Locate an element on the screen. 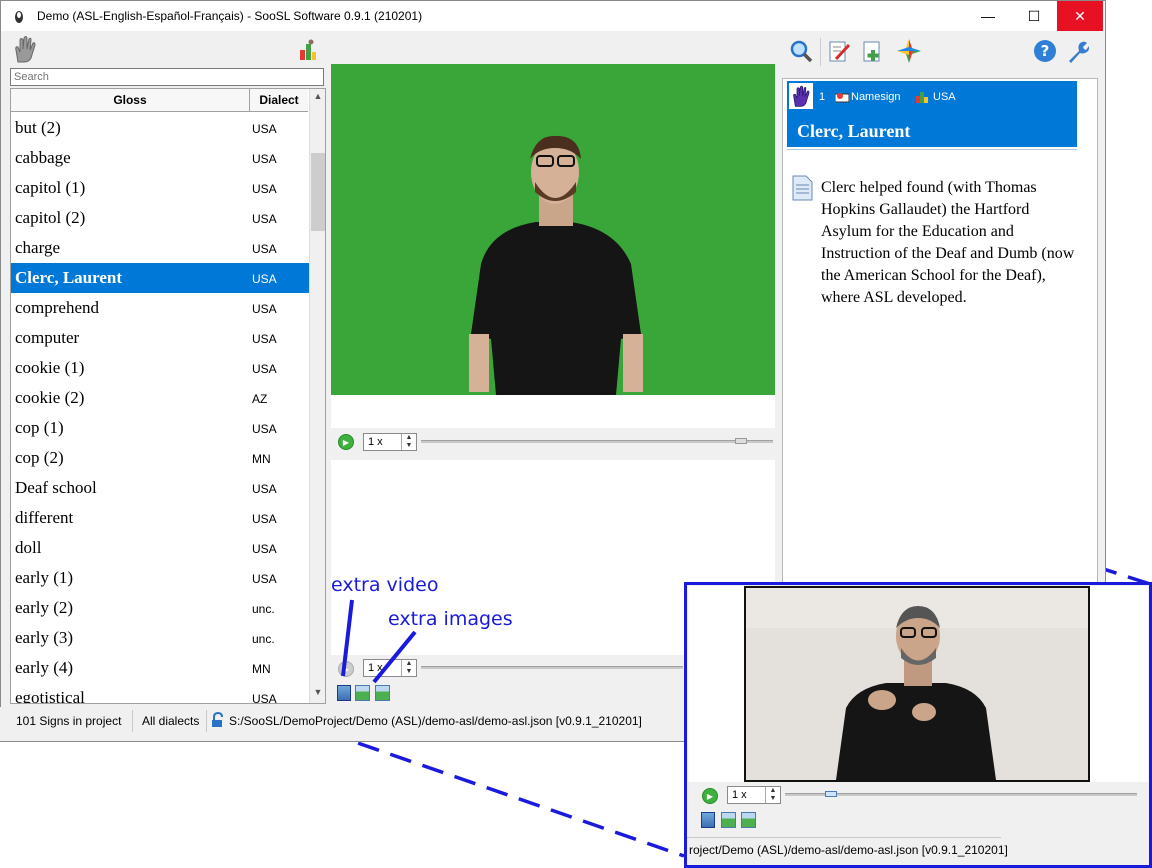  column-header-dialect: Dialect is located at coordinates (279, 100).